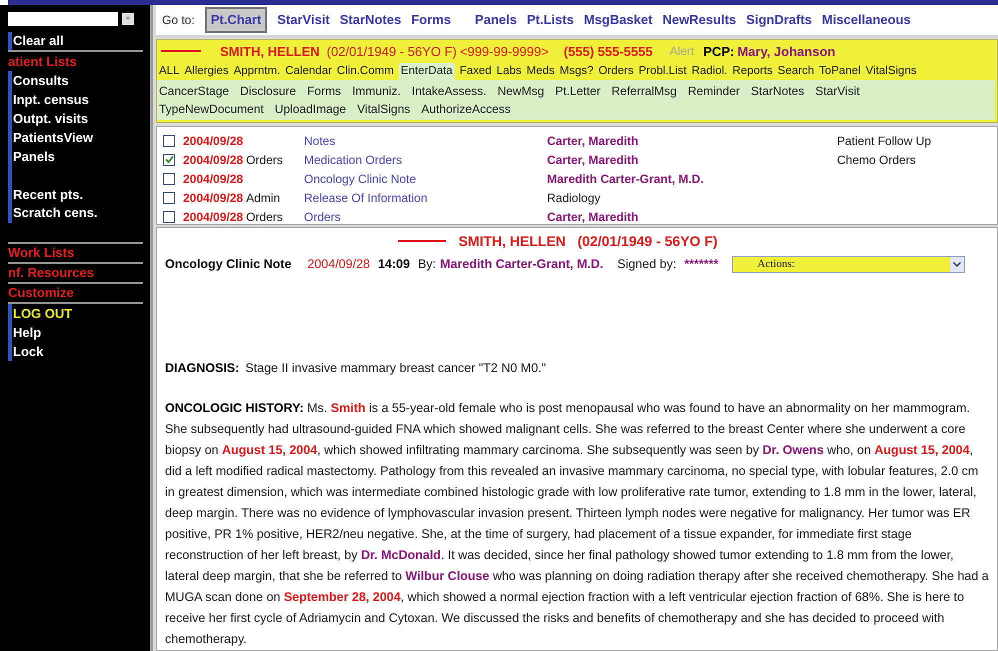 The image size is (998, 651). I want to click on pcp-label: PCP:, so click(718, 51).